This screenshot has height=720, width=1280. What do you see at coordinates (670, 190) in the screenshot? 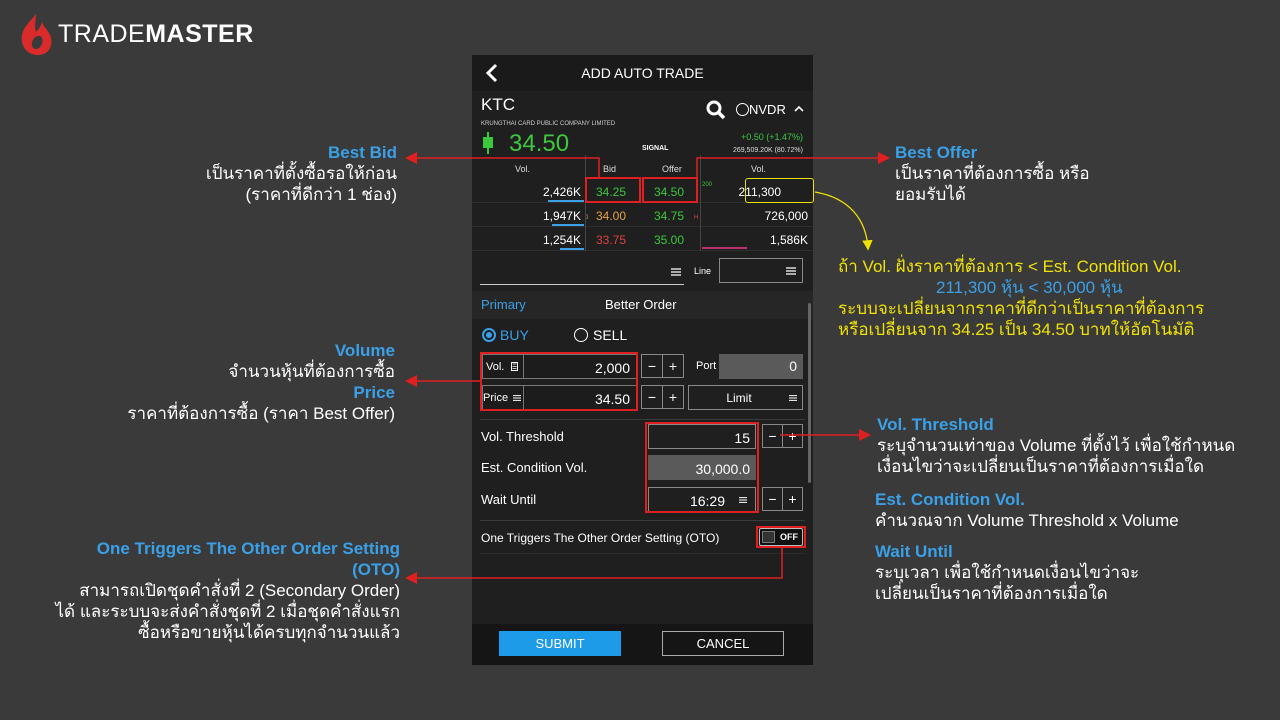
I see `best-offer-highlight` at bounding box center [670, 190].